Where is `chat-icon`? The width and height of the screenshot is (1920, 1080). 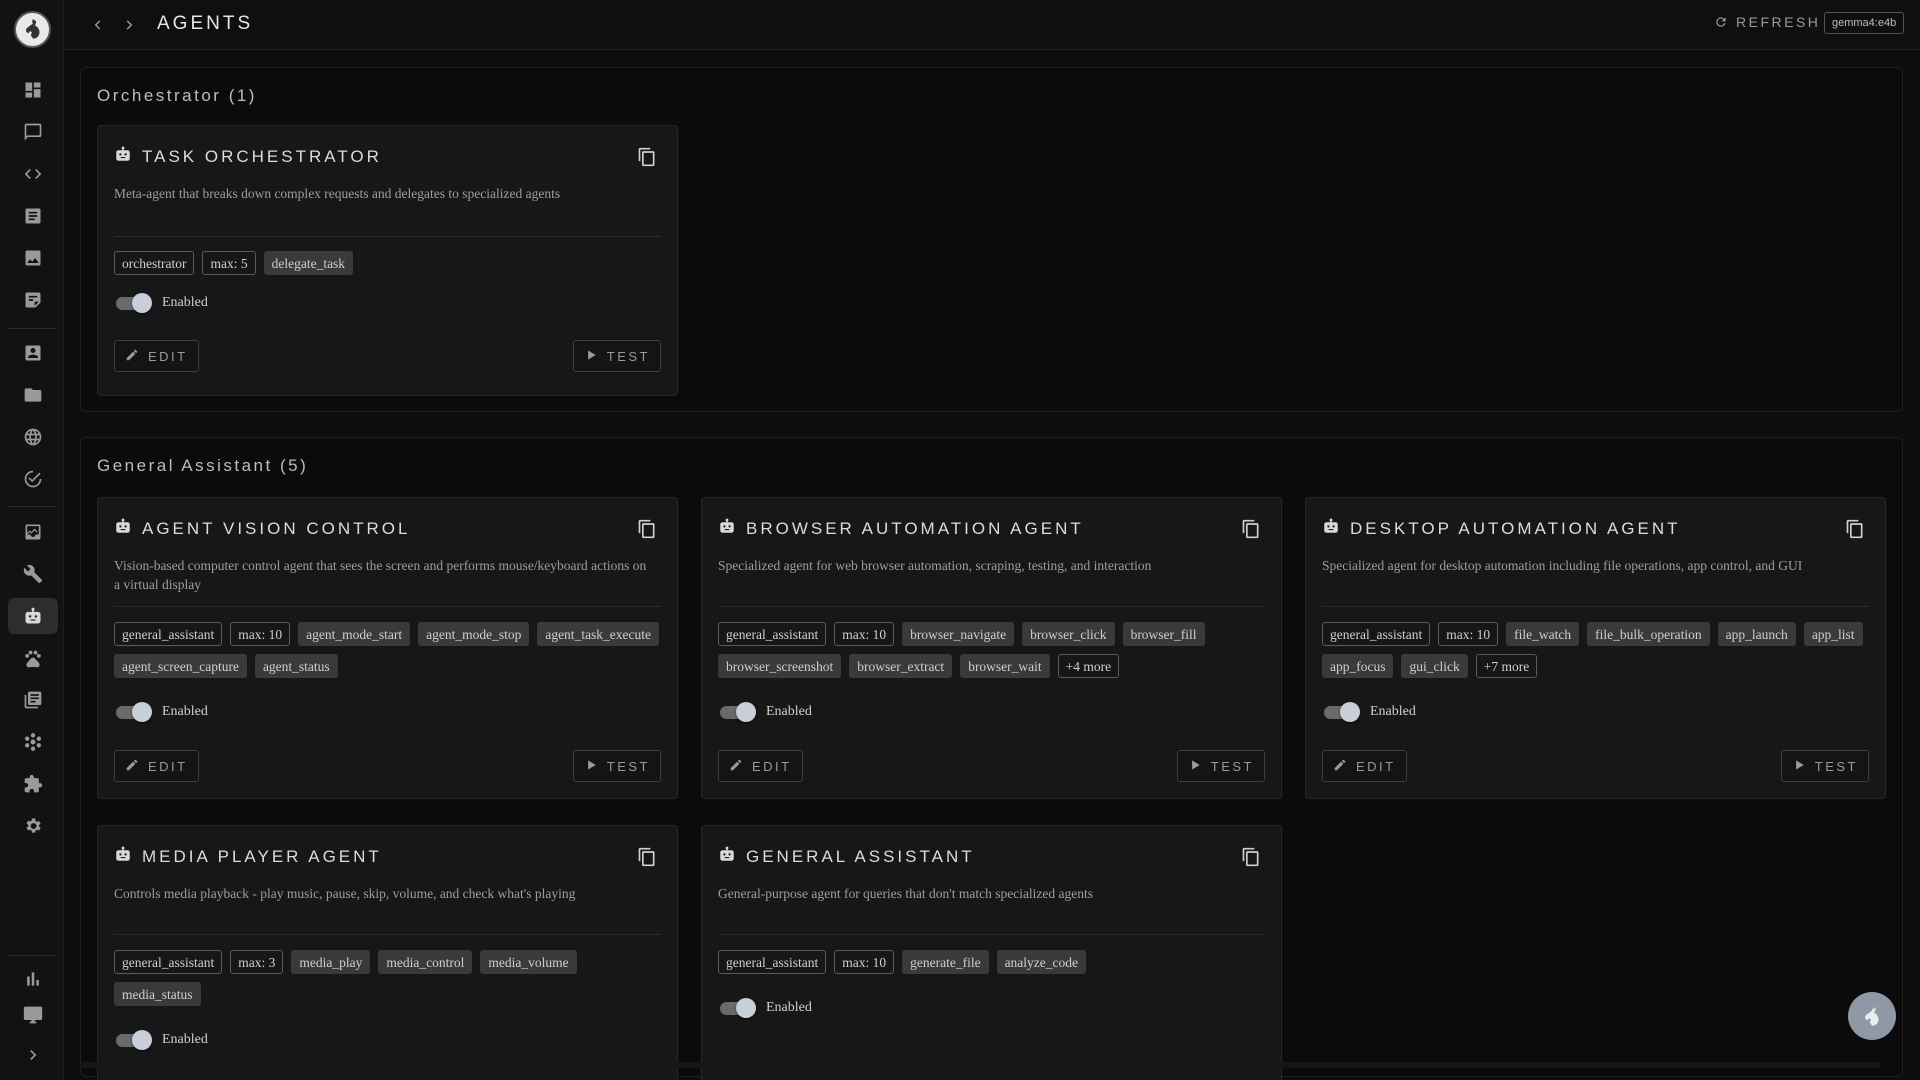 chat-icon is located at coordinates (33, 132).